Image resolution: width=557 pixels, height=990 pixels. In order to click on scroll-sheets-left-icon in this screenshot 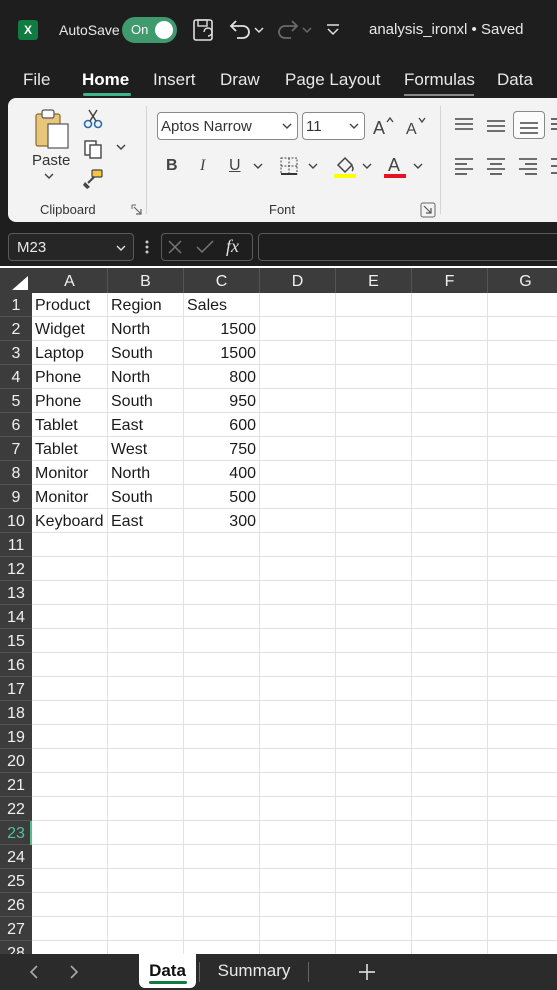, I will do `click(34, 972)`.